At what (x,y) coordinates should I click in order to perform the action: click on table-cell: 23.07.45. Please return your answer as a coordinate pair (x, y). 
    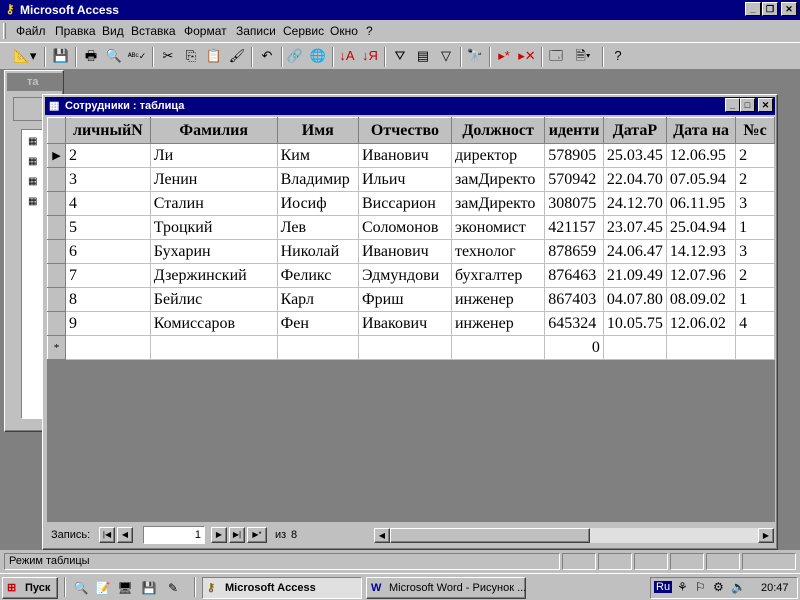
    Looking at the image, I should click on (634, 227).